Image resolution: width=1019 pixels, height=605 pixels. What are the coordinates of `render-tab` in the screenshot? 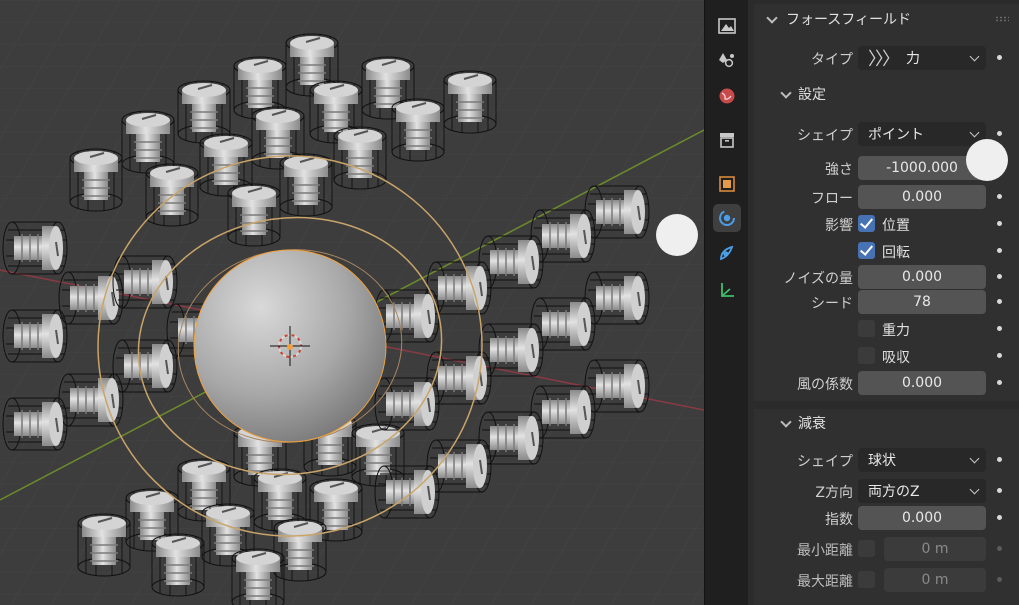 It's located at (727, 26).